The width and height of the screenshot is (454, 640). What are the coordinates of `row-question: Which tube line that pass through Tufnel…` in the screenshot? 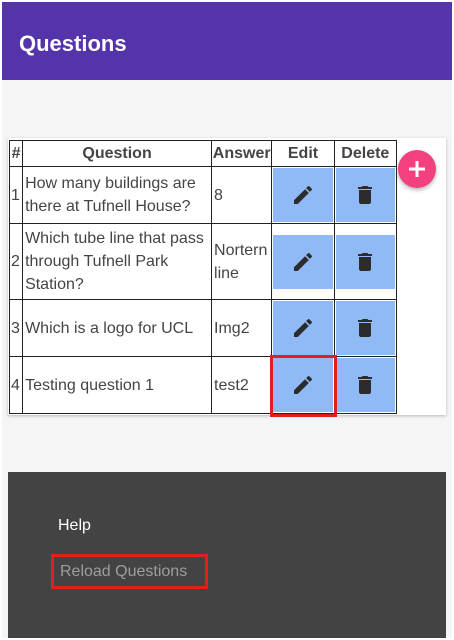 It's located at (117, 261).